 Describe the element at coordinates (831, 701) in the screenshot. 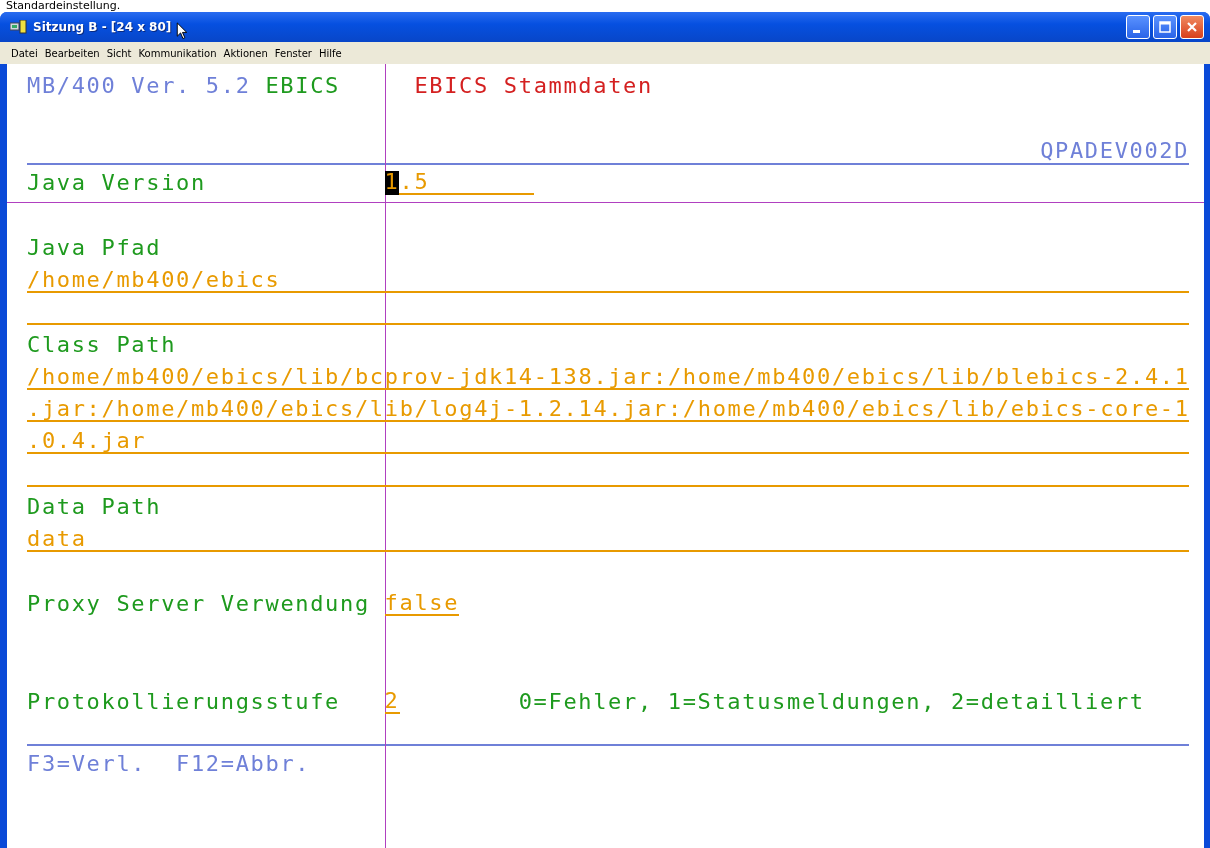

I see `field-hint: 0=Fehler, 1=Statusmeldungen, 2=detailliert` at that location.